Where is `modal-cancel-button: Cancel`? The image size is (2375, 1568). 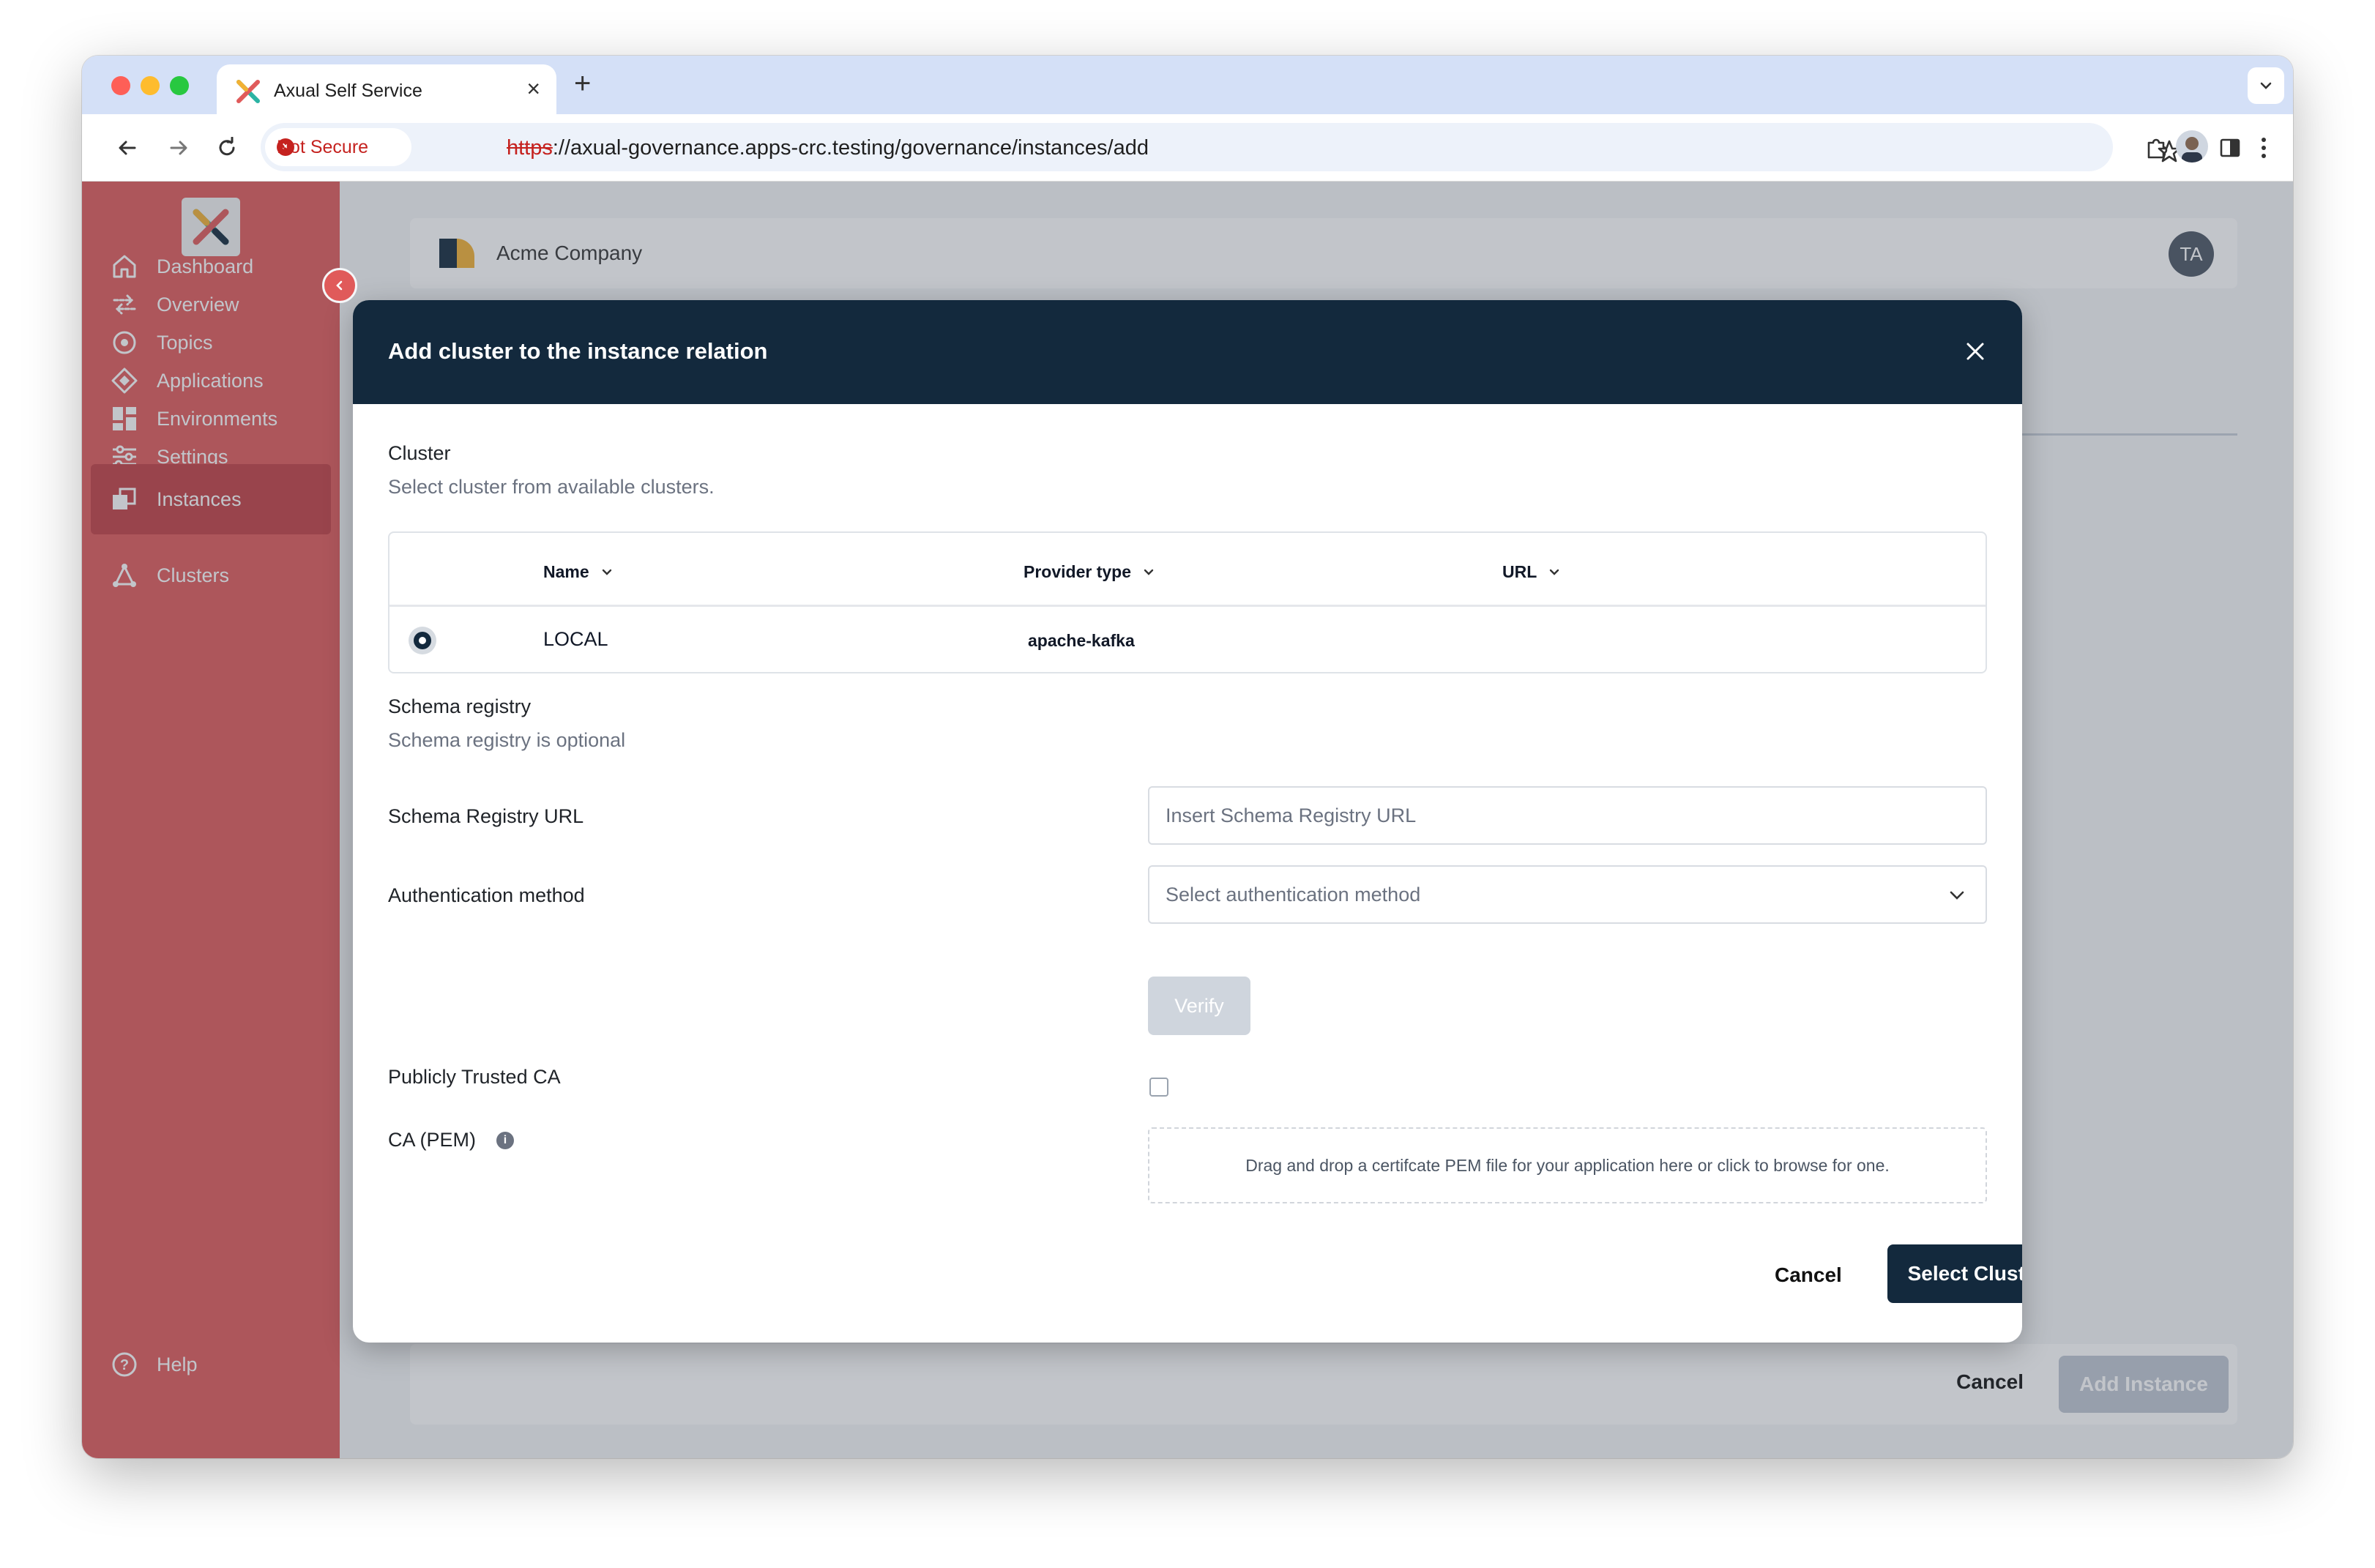 modal-cancel-button: Cancel is located at coordinates (1808, 1275).